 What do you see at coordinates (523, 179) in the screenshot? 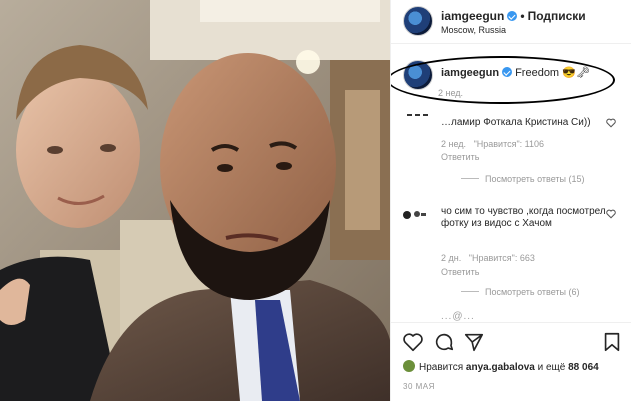
I see `view-replies-button: Посмотреть ответы (15)` at bounding box center [523, 179].